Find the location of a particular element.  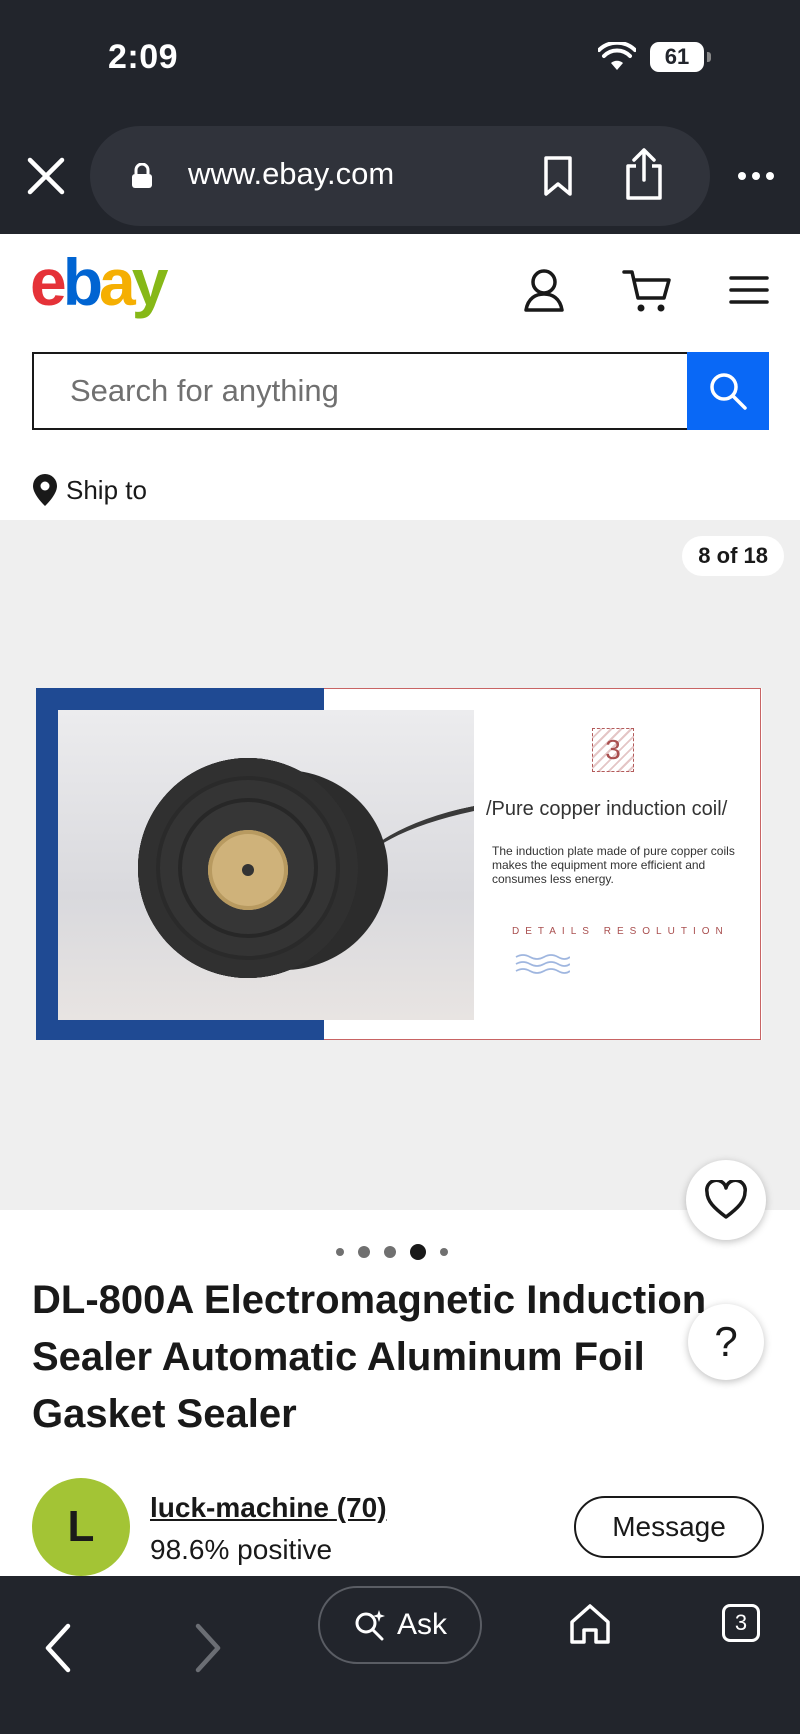

bookmark-icon is located at coordinates (558, 176).